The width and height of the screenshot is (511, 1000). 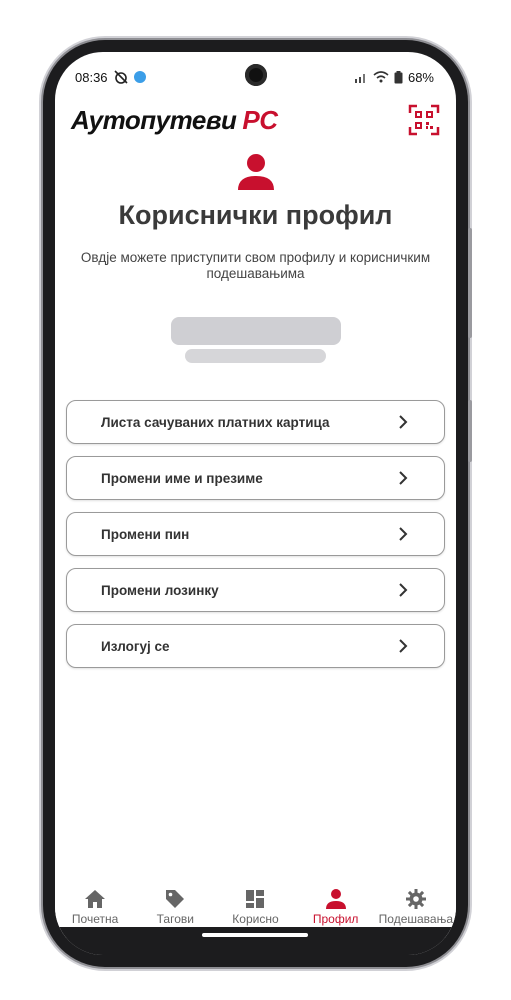 I want to click on menu-change-pin: Промени пин, so click(x=255, y=534).